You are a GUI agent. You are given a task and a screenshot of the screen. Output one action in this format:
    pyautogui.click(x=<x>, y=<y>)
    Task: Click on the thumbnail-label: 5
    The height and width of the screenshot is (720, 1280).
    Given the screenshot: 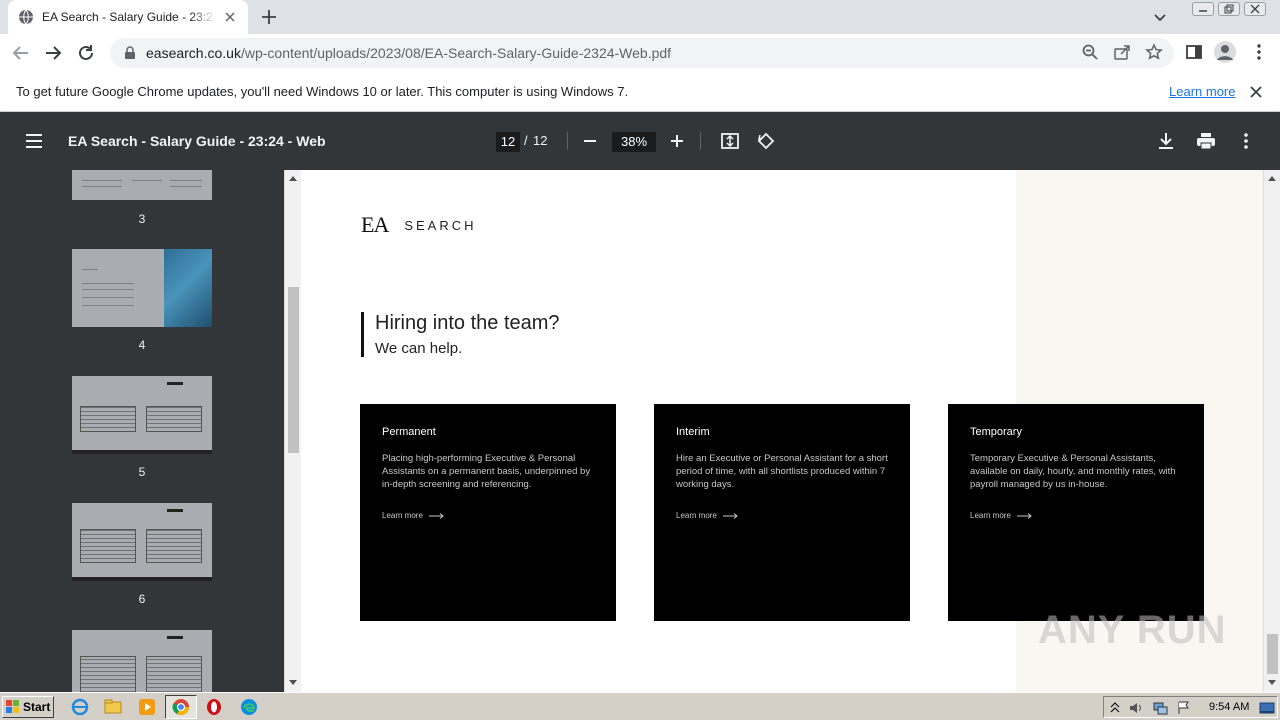 What is the action you would take?
    pyautogui.click(x=142, y=472)
    